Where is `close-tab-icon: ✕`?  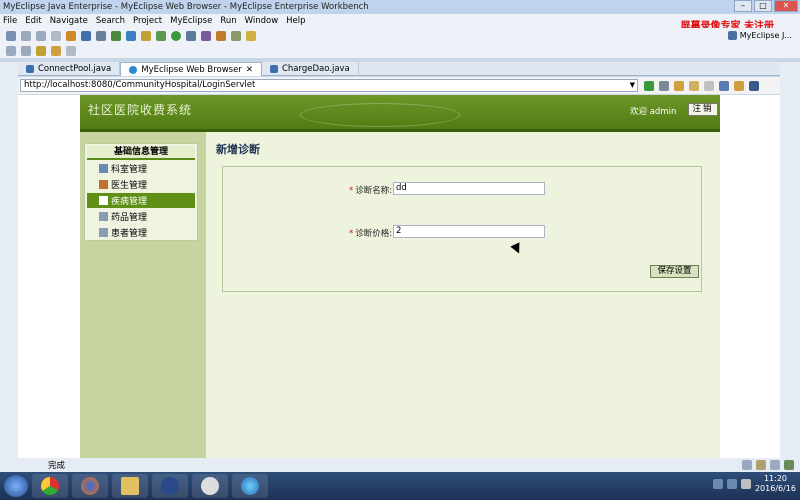 close-tab-icon: ✕ is located at coordinates (249, 70).